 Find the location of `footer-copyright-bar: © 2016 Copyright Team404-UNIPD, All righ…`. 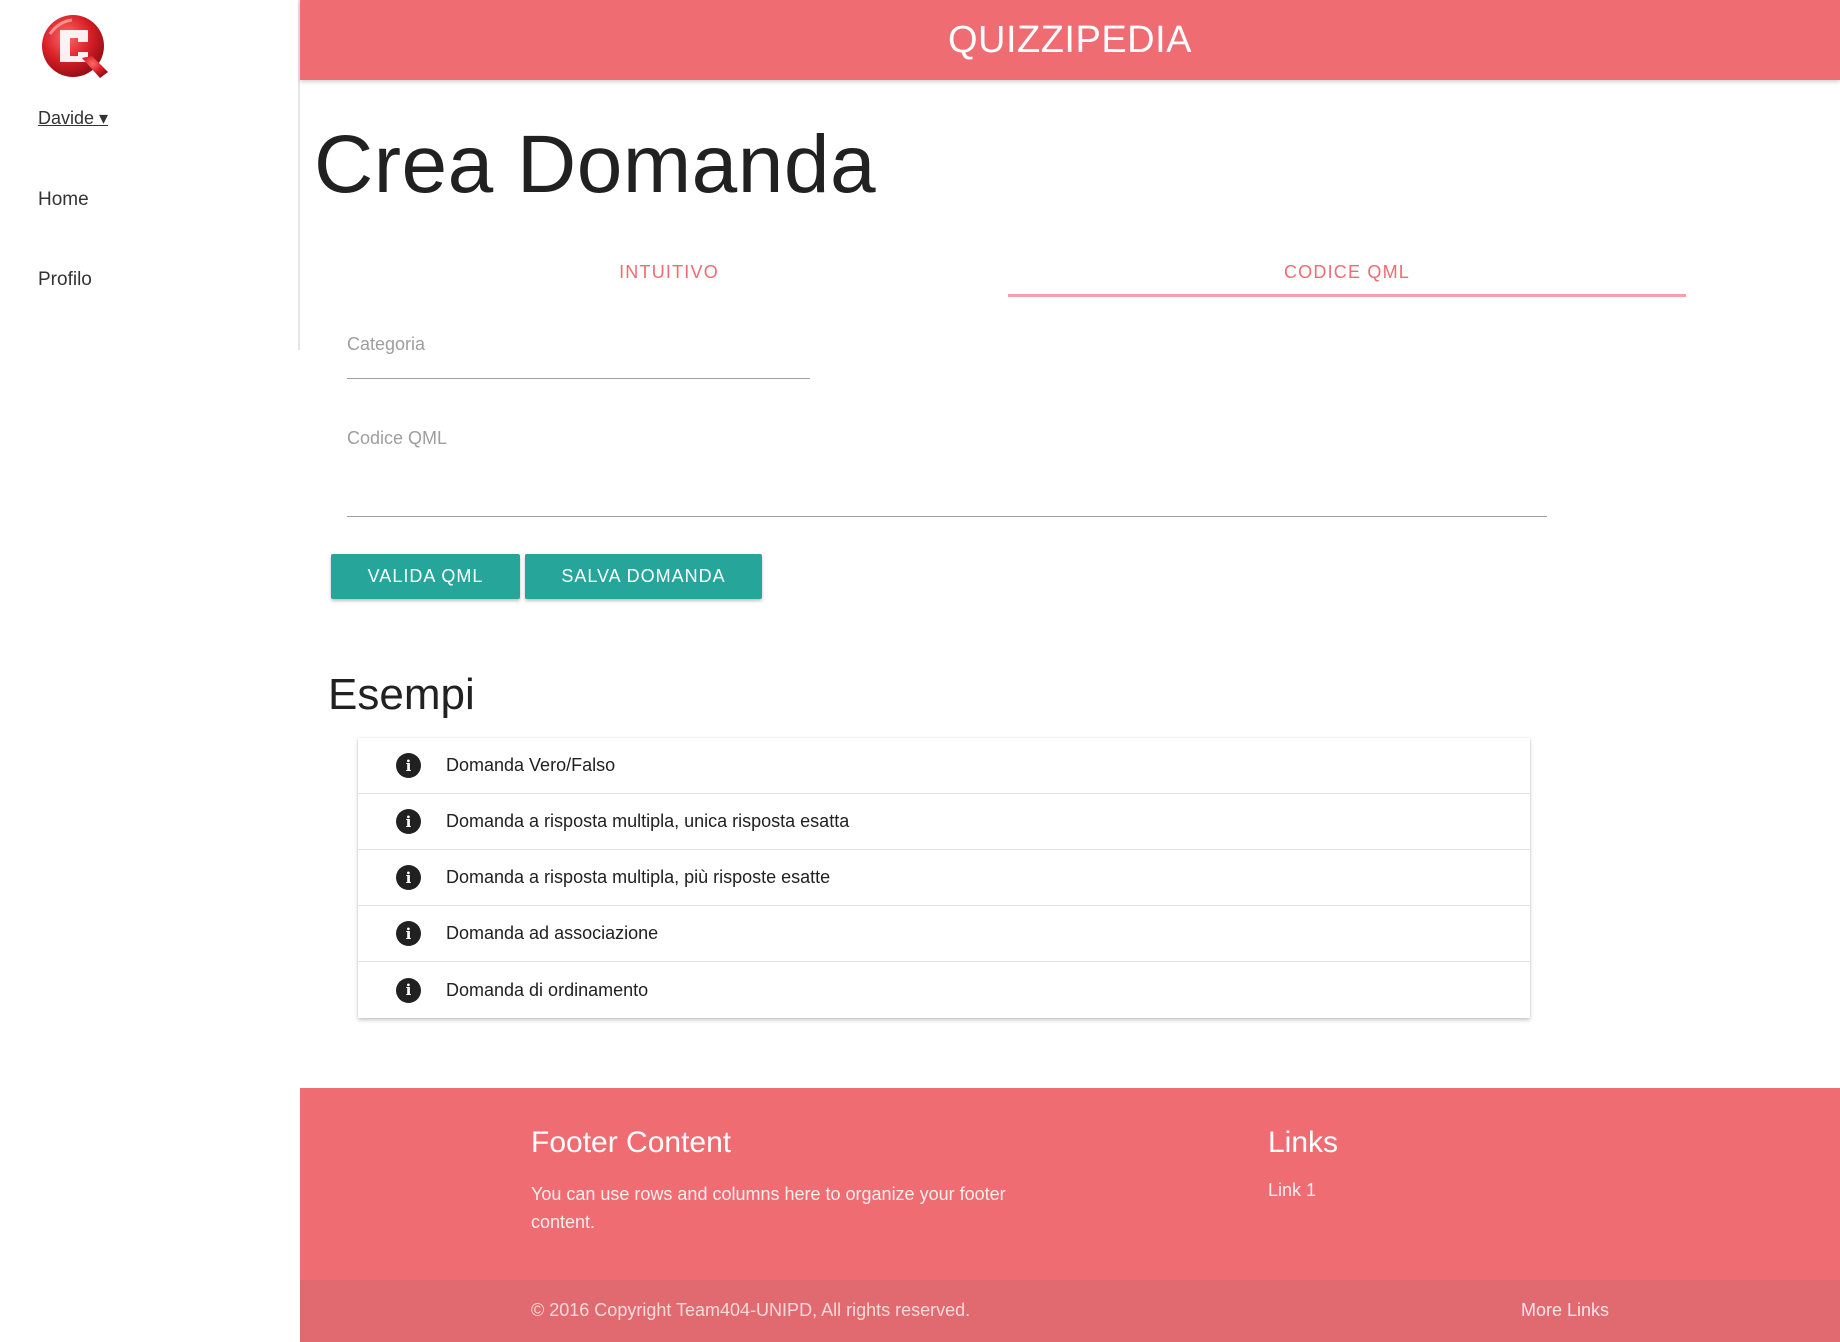

footer-copyright-bar: © 2016 Copyright Team404-UNIPD, All righ… is located at coordinates (1070, 1311).